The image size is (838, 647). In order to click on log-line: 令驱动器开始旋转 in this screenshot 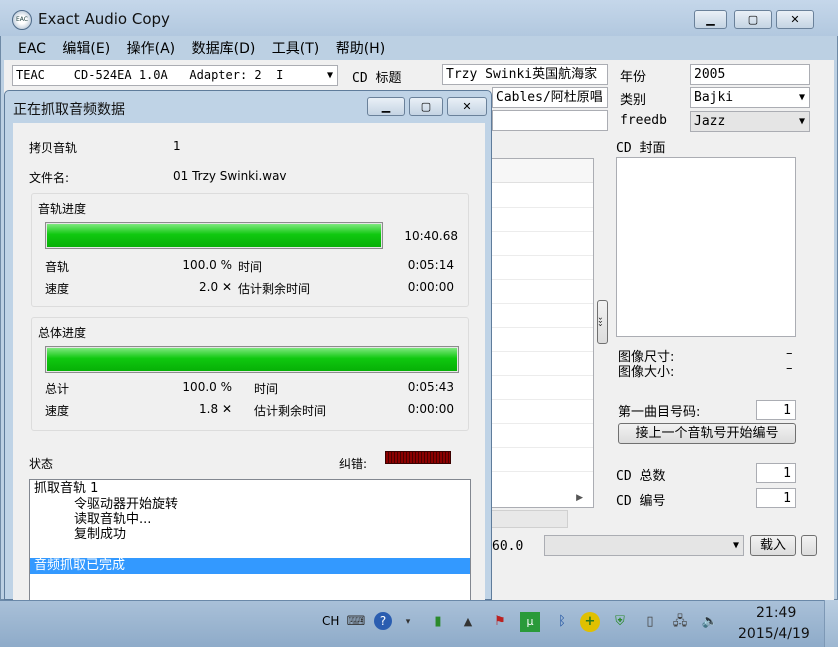, I will do `click(126, 504)`.